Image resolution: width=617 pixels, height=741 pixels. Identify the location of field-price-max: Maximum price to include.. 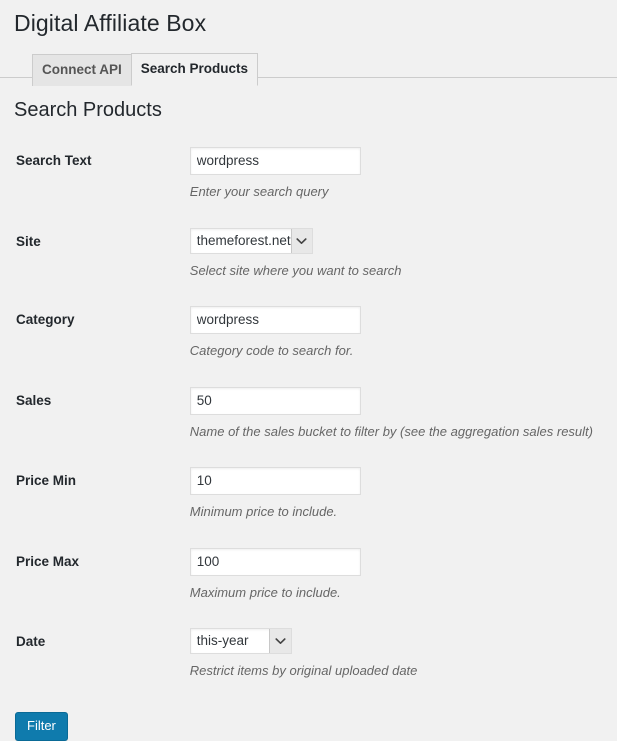
(396, 575).